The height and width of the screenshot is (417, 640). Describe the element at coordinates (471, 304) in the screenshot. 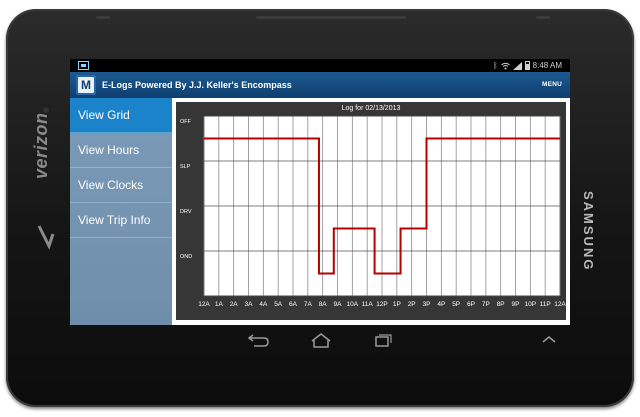

I see `hour-tick-label: 6P` at that location.